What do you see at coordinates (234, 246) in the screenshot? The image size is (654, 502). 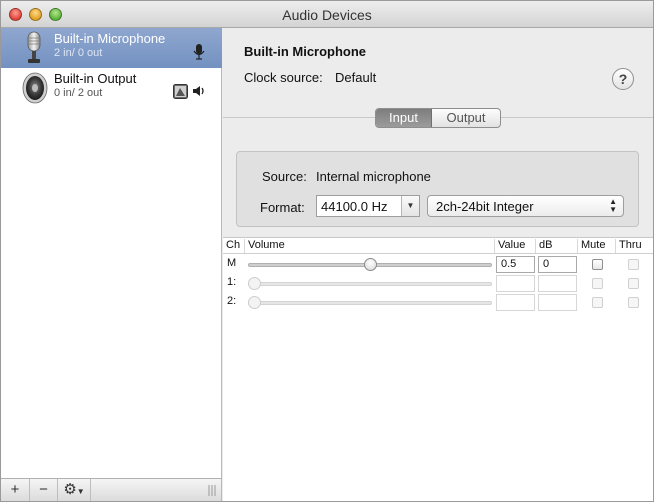 I see `column-header-ch: Ch` at bounding box center [234, 246].